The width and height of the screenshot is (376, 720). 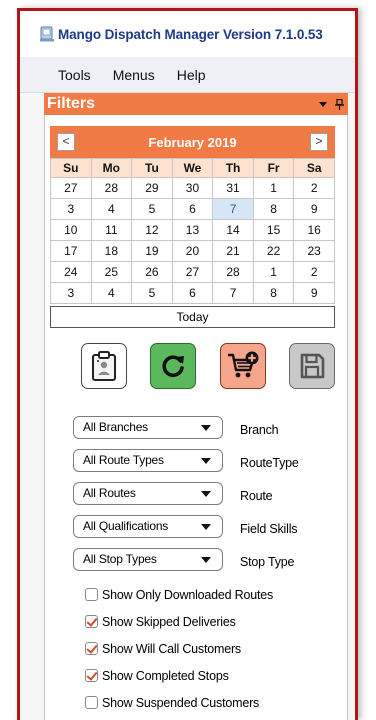 I want to click on add-to-cart-button, so click(x=243, y=366).